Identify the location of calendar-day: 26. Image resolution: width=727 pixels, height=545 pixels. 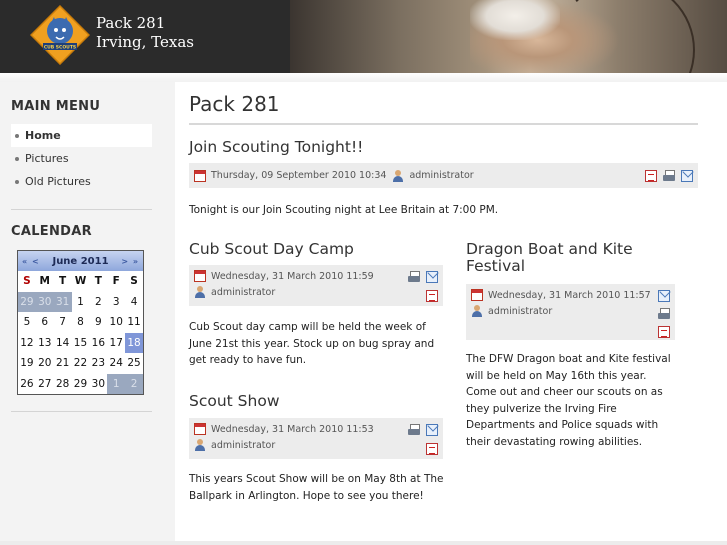
(27, 384).